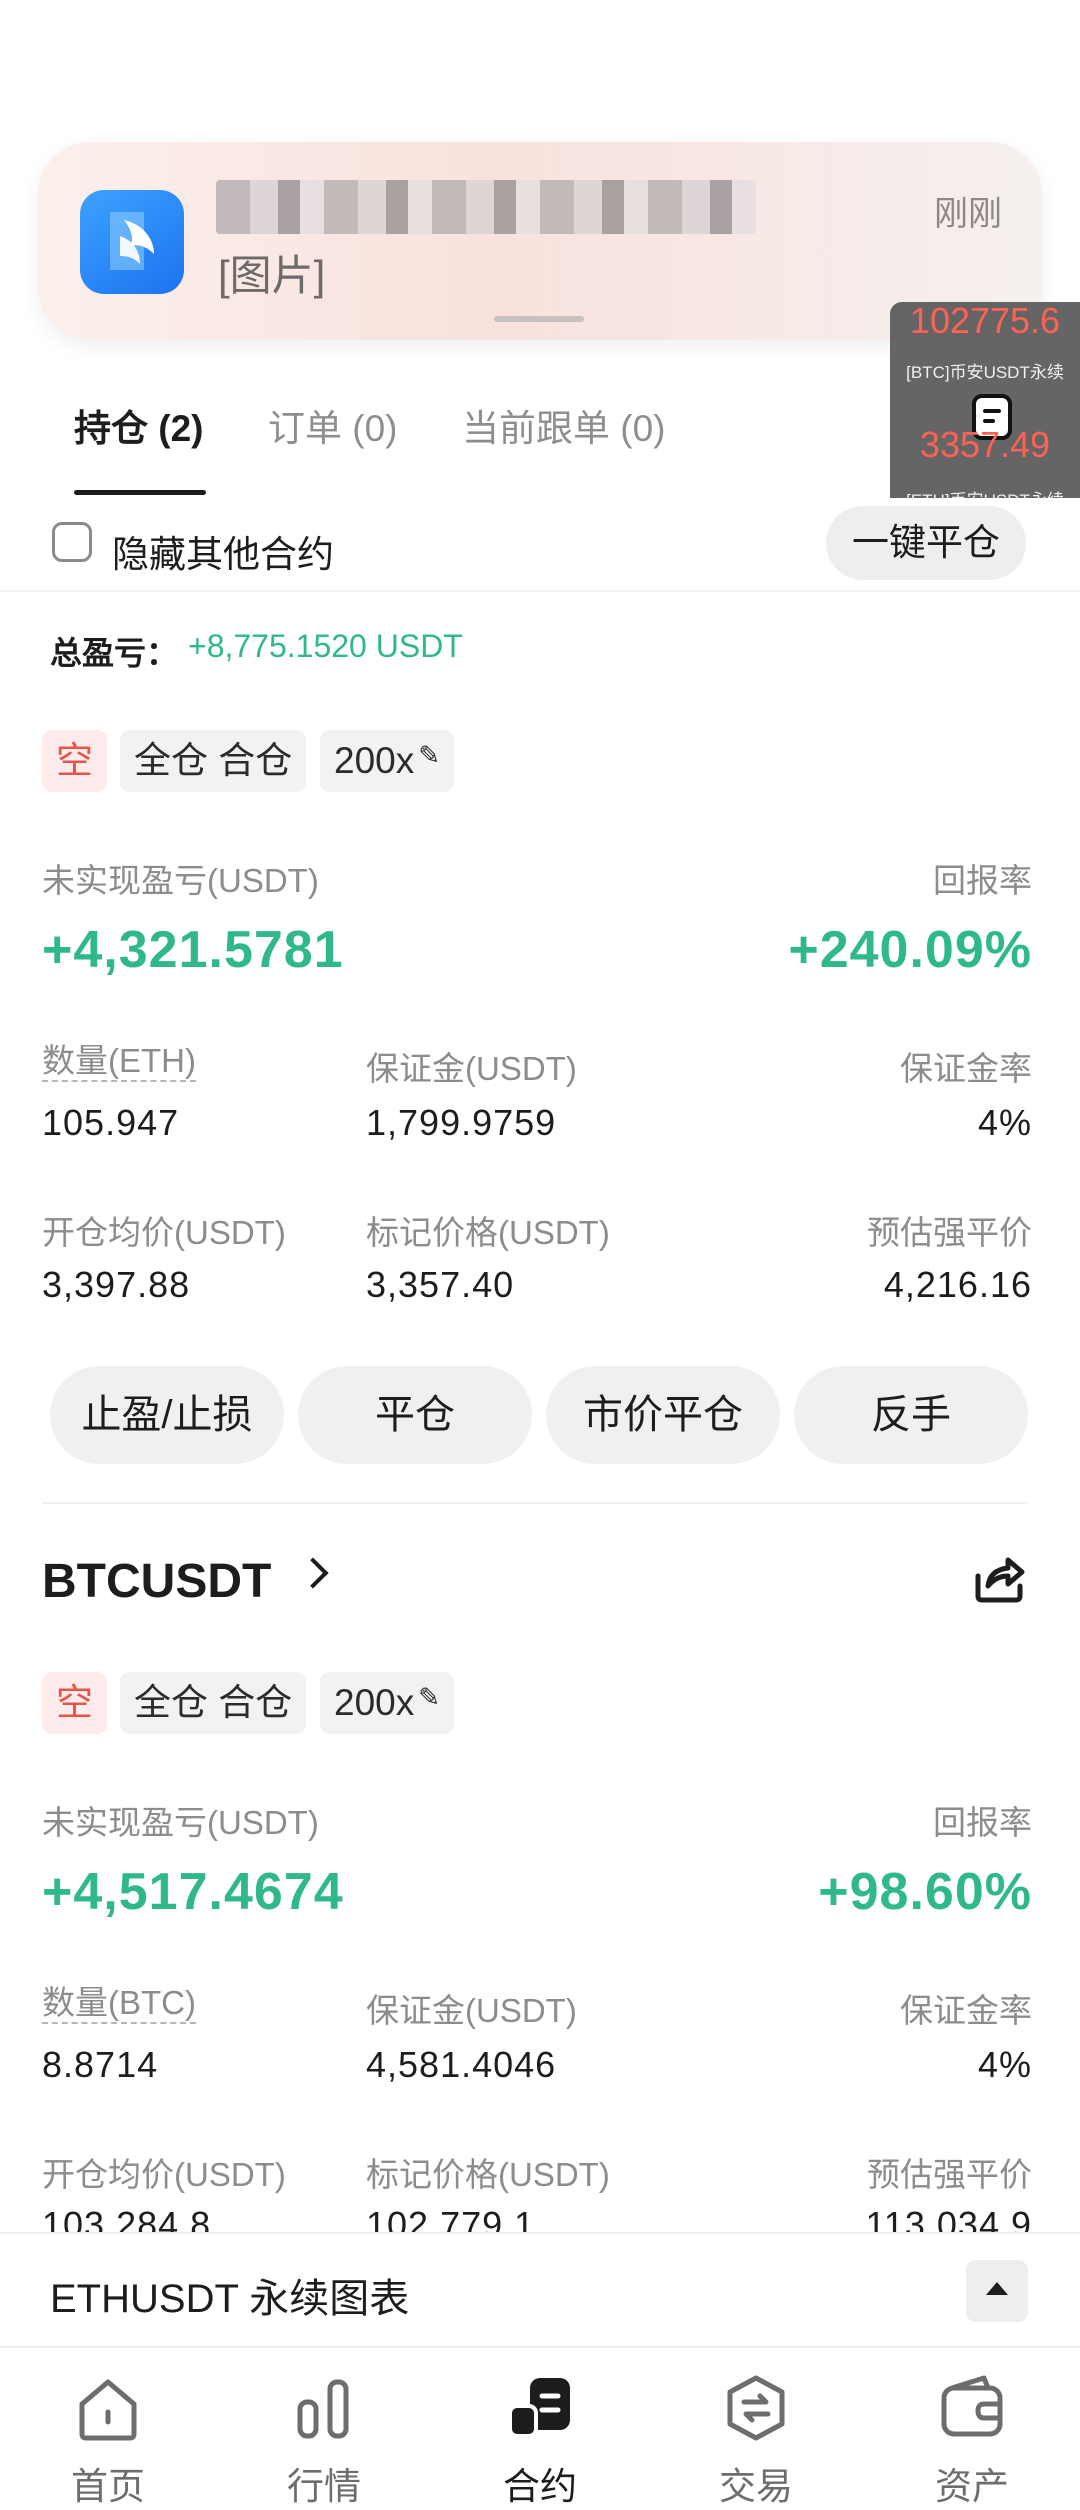 The width and height of the screenshot is (1080, 2510). Describe the element at coordinates (972, 2406) in the screenshot. I see `wallet-icon` at that location.